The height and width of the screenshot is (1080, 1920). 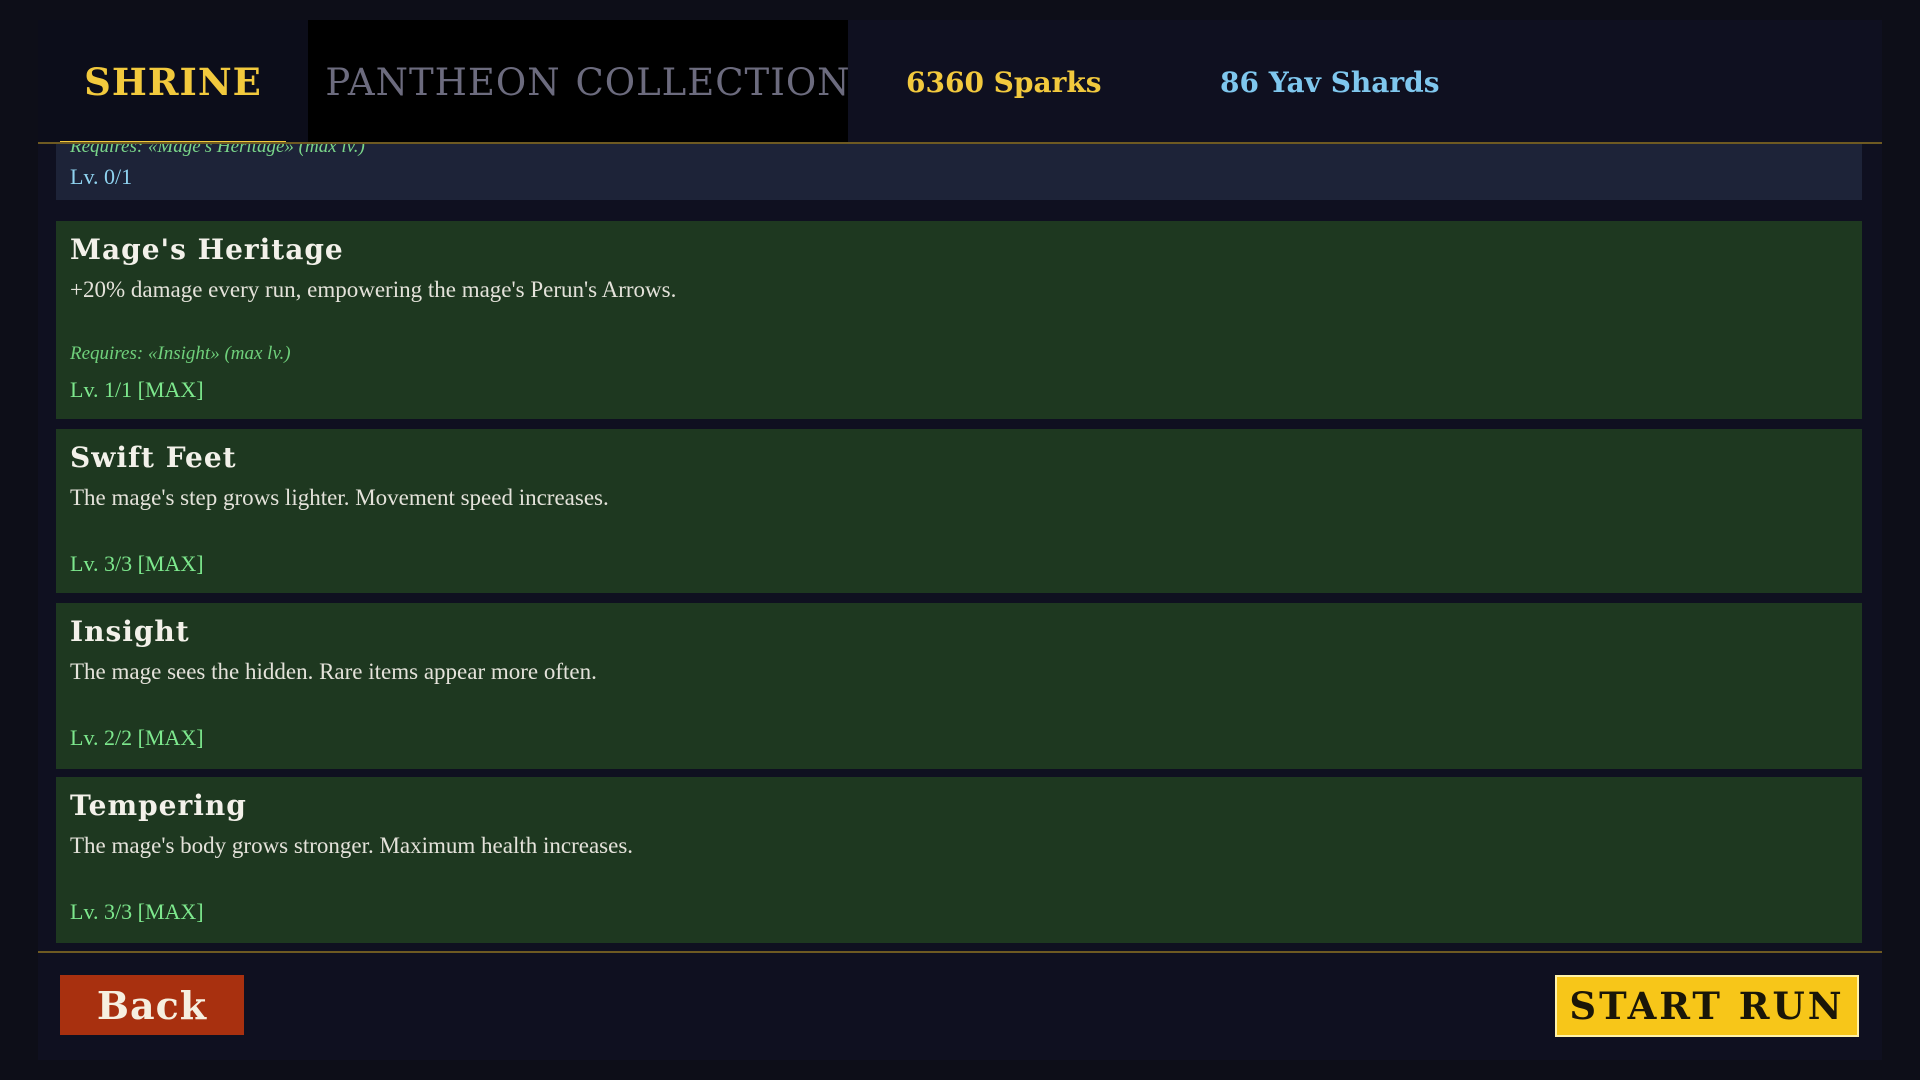 What do you see at coordinates (153, 457) in the screenshot?
I see `upgrade-title: Swift Feet` at bounding box center [153, 457].